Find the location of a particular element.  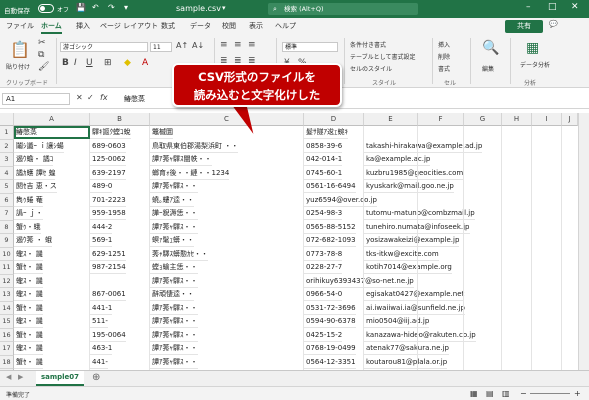

cell-b8: 444-2 is located at coordinates (101, 227).